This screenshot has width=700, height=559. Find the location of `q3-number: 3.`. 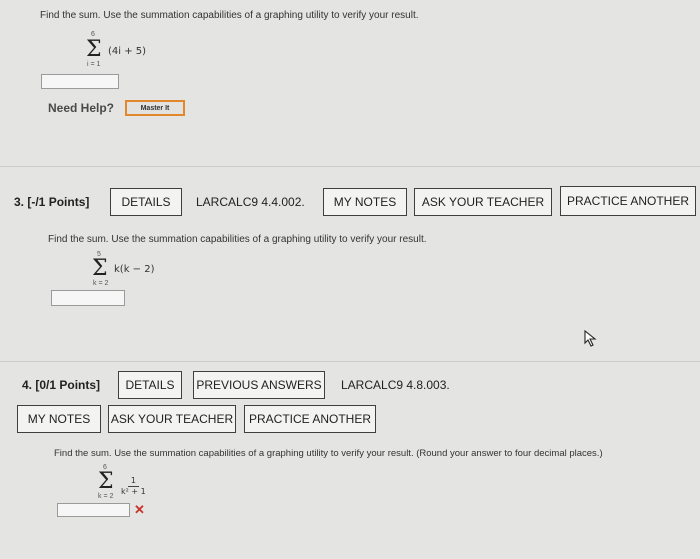

q3-number: 3. is located at coordinates (19, 202).